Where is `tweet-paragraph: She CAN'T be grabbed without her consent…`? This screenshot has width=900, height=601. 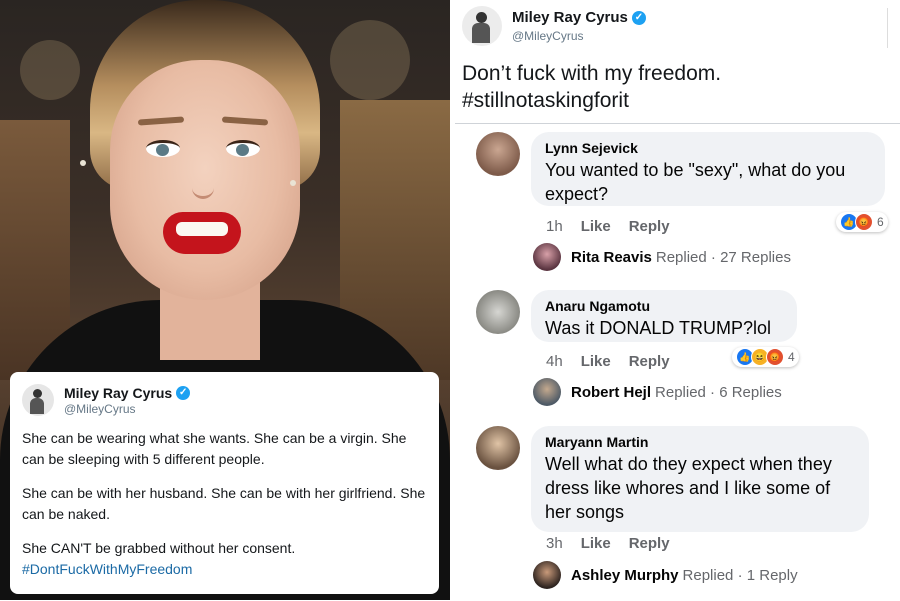
tweet-paragraph: She CAN'T be grabbed without her consent… is located at coordinates (159, 548).